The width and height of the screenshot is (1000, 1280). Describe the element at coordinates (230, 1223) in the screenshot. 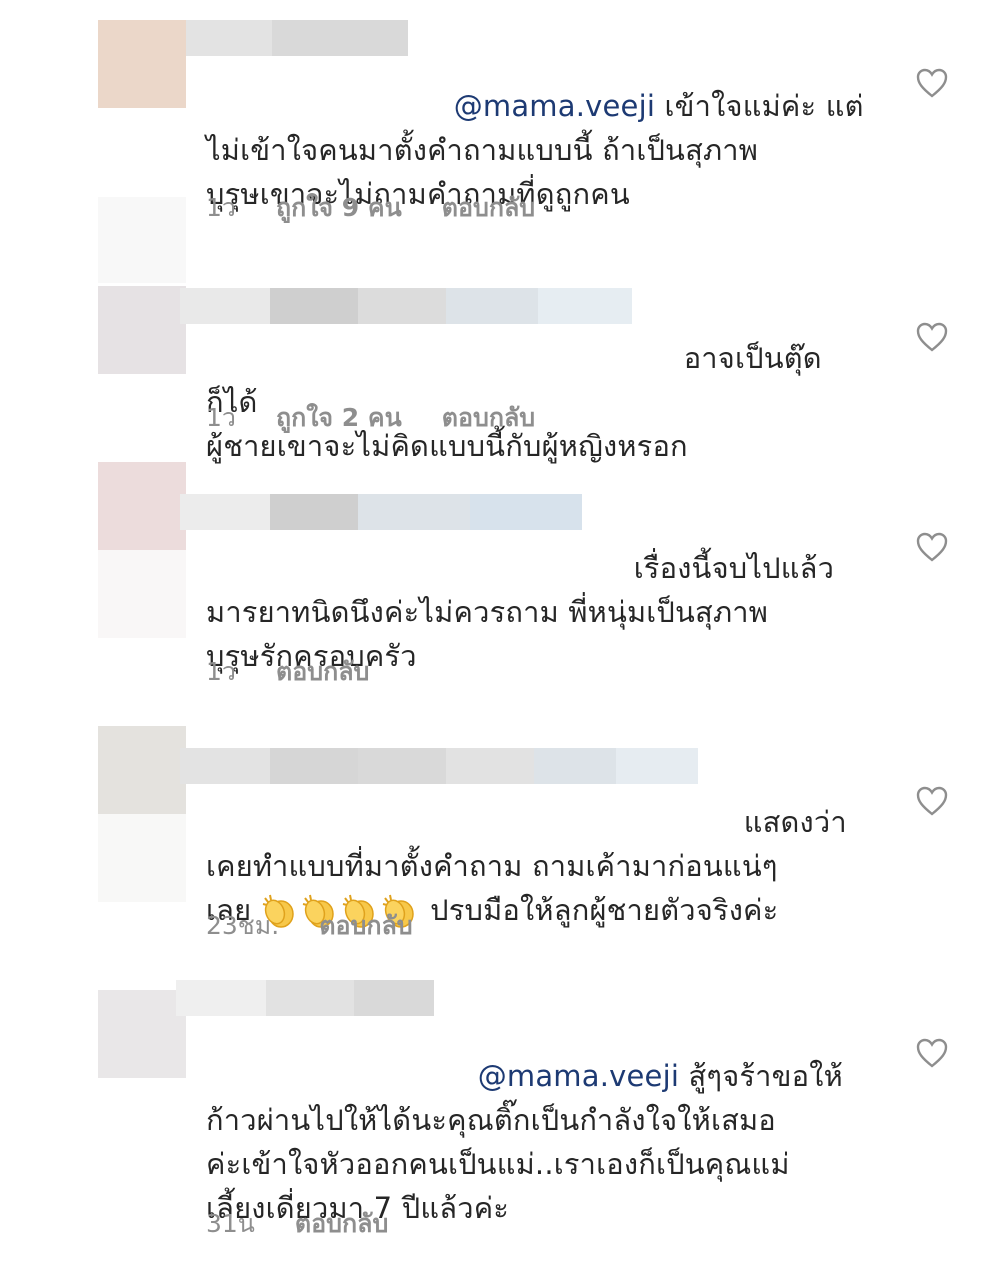

I see `timestamp: 31น` at that location.